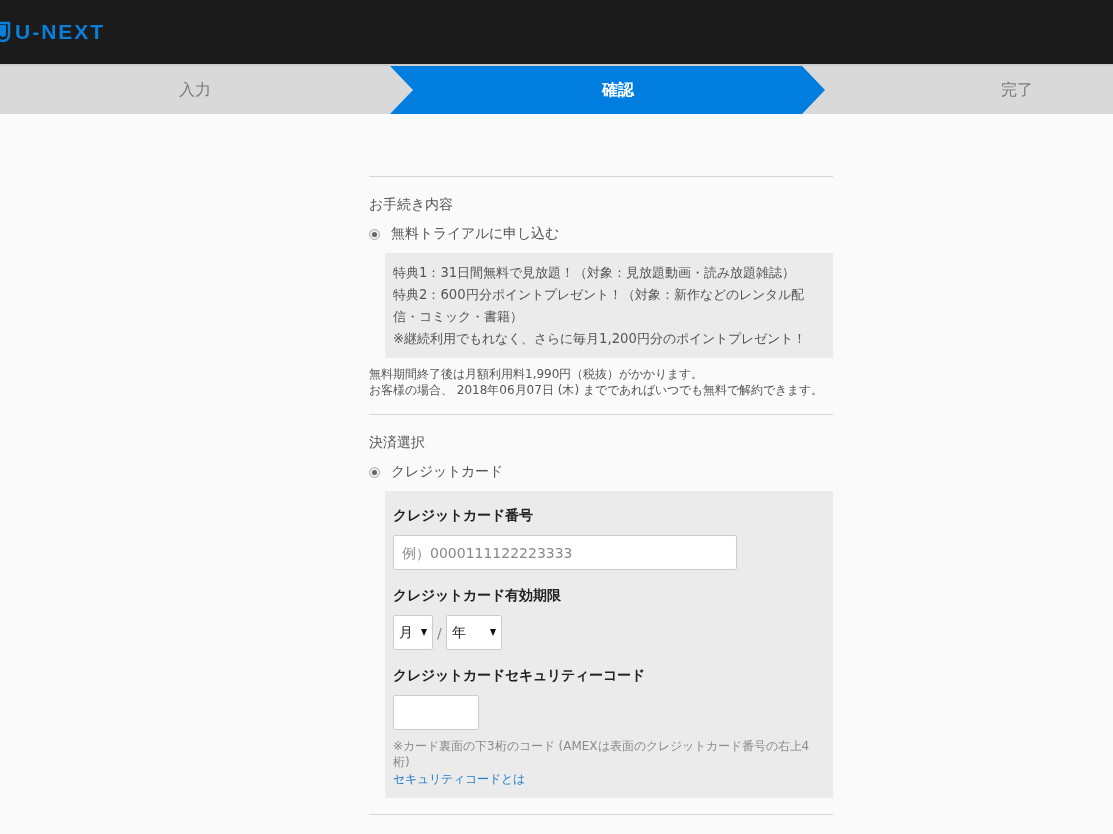 This screenshot has height=834, width=1113. What do you see at coordinates (519, 676) in the screenshot?
I see `field-label: クレジットカードセキュリティーコード` at bounding box center [519, 676].